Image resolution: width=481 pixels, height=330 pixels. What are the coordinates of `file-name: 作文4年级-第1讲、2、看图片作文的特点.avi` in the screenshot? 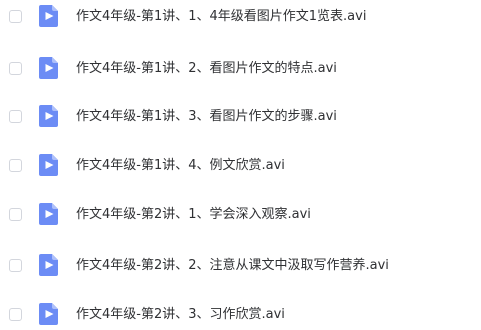 It's located at (206, 68).